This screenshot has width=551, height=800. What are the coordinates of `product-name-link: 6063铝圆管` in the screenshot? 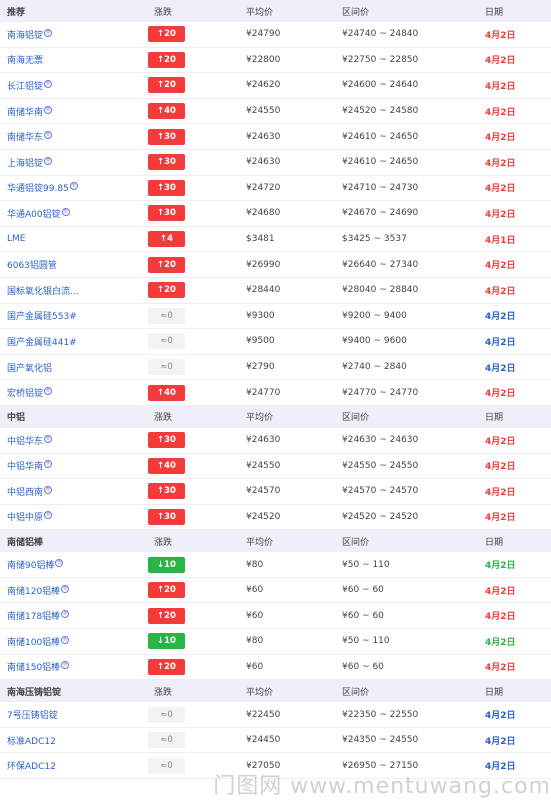 It's located at (32, 266).